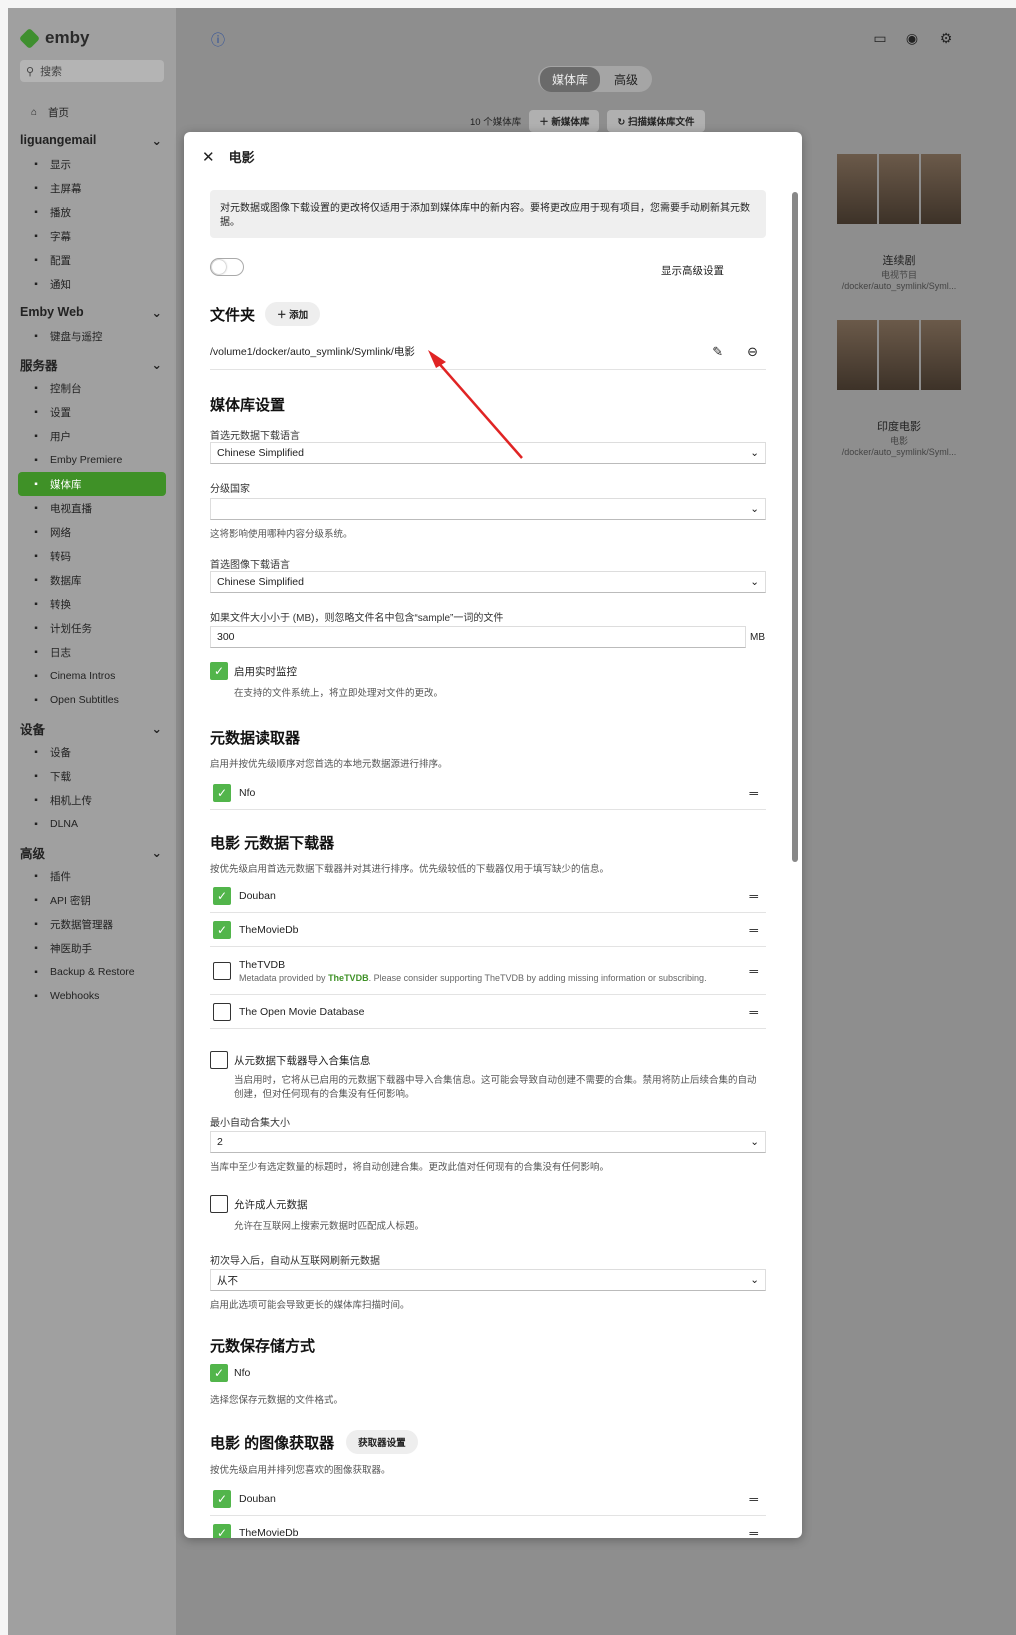  I want to click on sidebar-item: ▪ 转码, so click(93, 556).